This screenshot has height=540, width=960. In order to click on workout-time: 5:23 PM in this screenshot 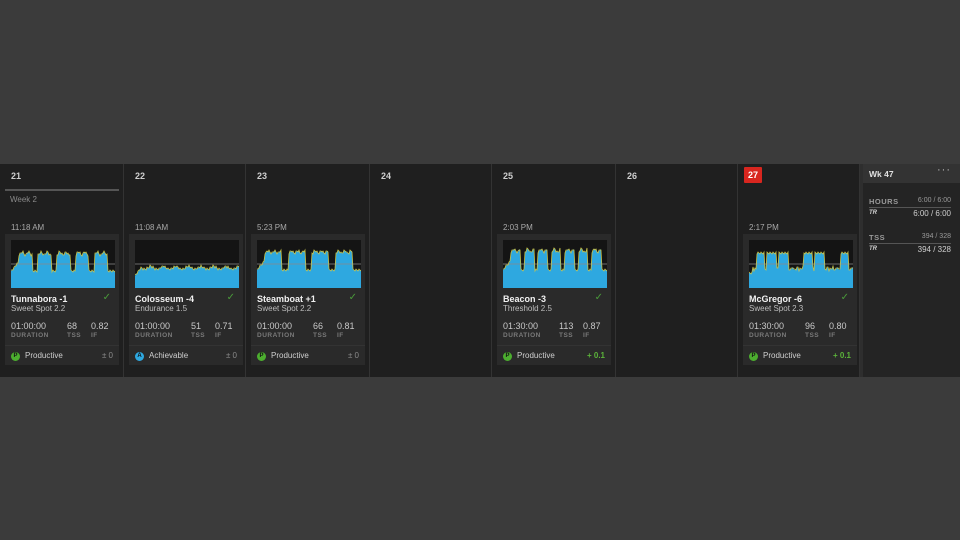, I will do `click(272, 227)`.